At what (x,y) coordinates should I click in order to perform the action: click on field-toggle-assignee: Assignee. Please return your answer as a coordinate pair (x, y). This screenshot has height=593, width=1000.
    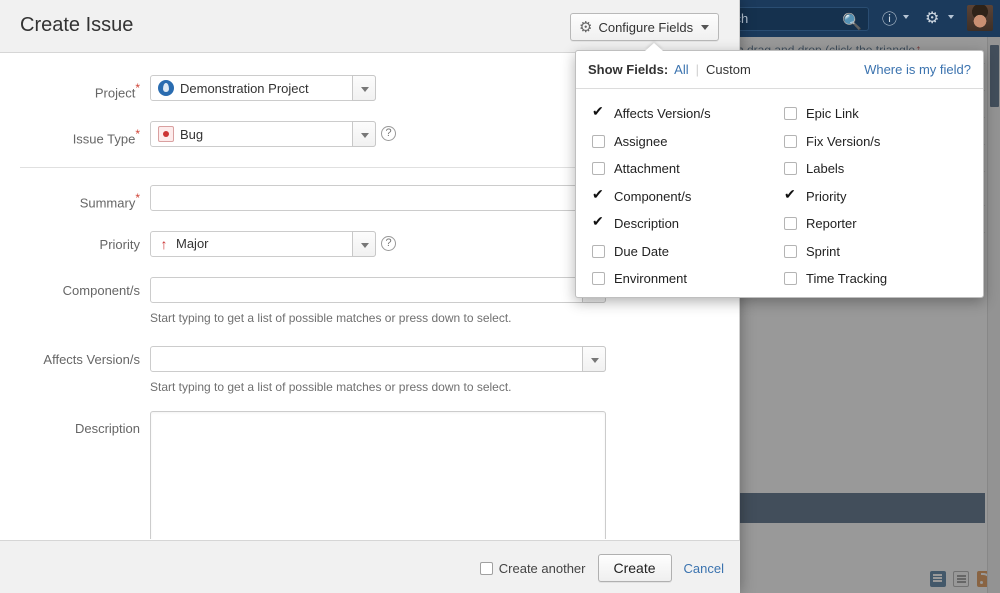
    Looking at the image, I should click on (687, 142).